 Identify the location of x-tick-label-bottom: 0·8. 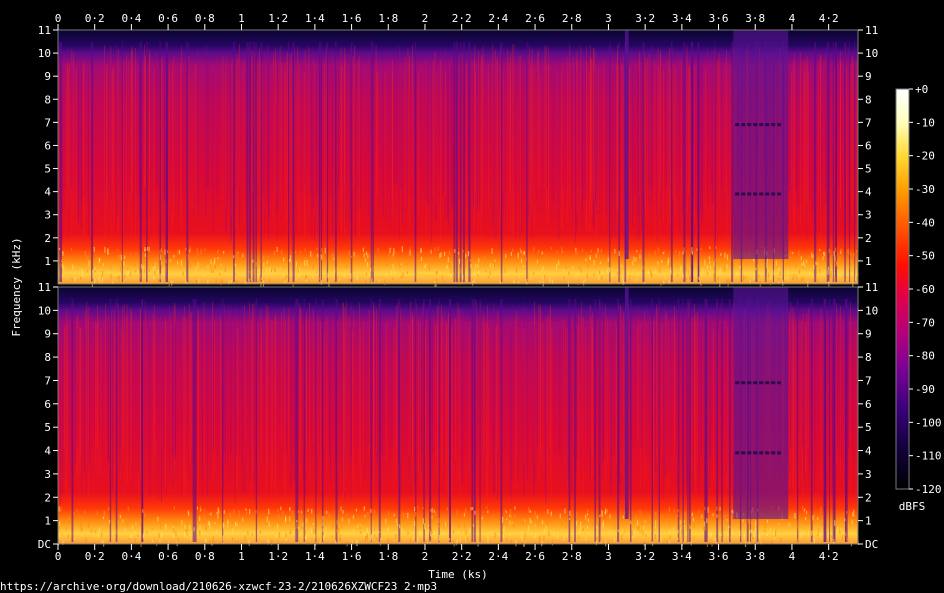
(205, 556).